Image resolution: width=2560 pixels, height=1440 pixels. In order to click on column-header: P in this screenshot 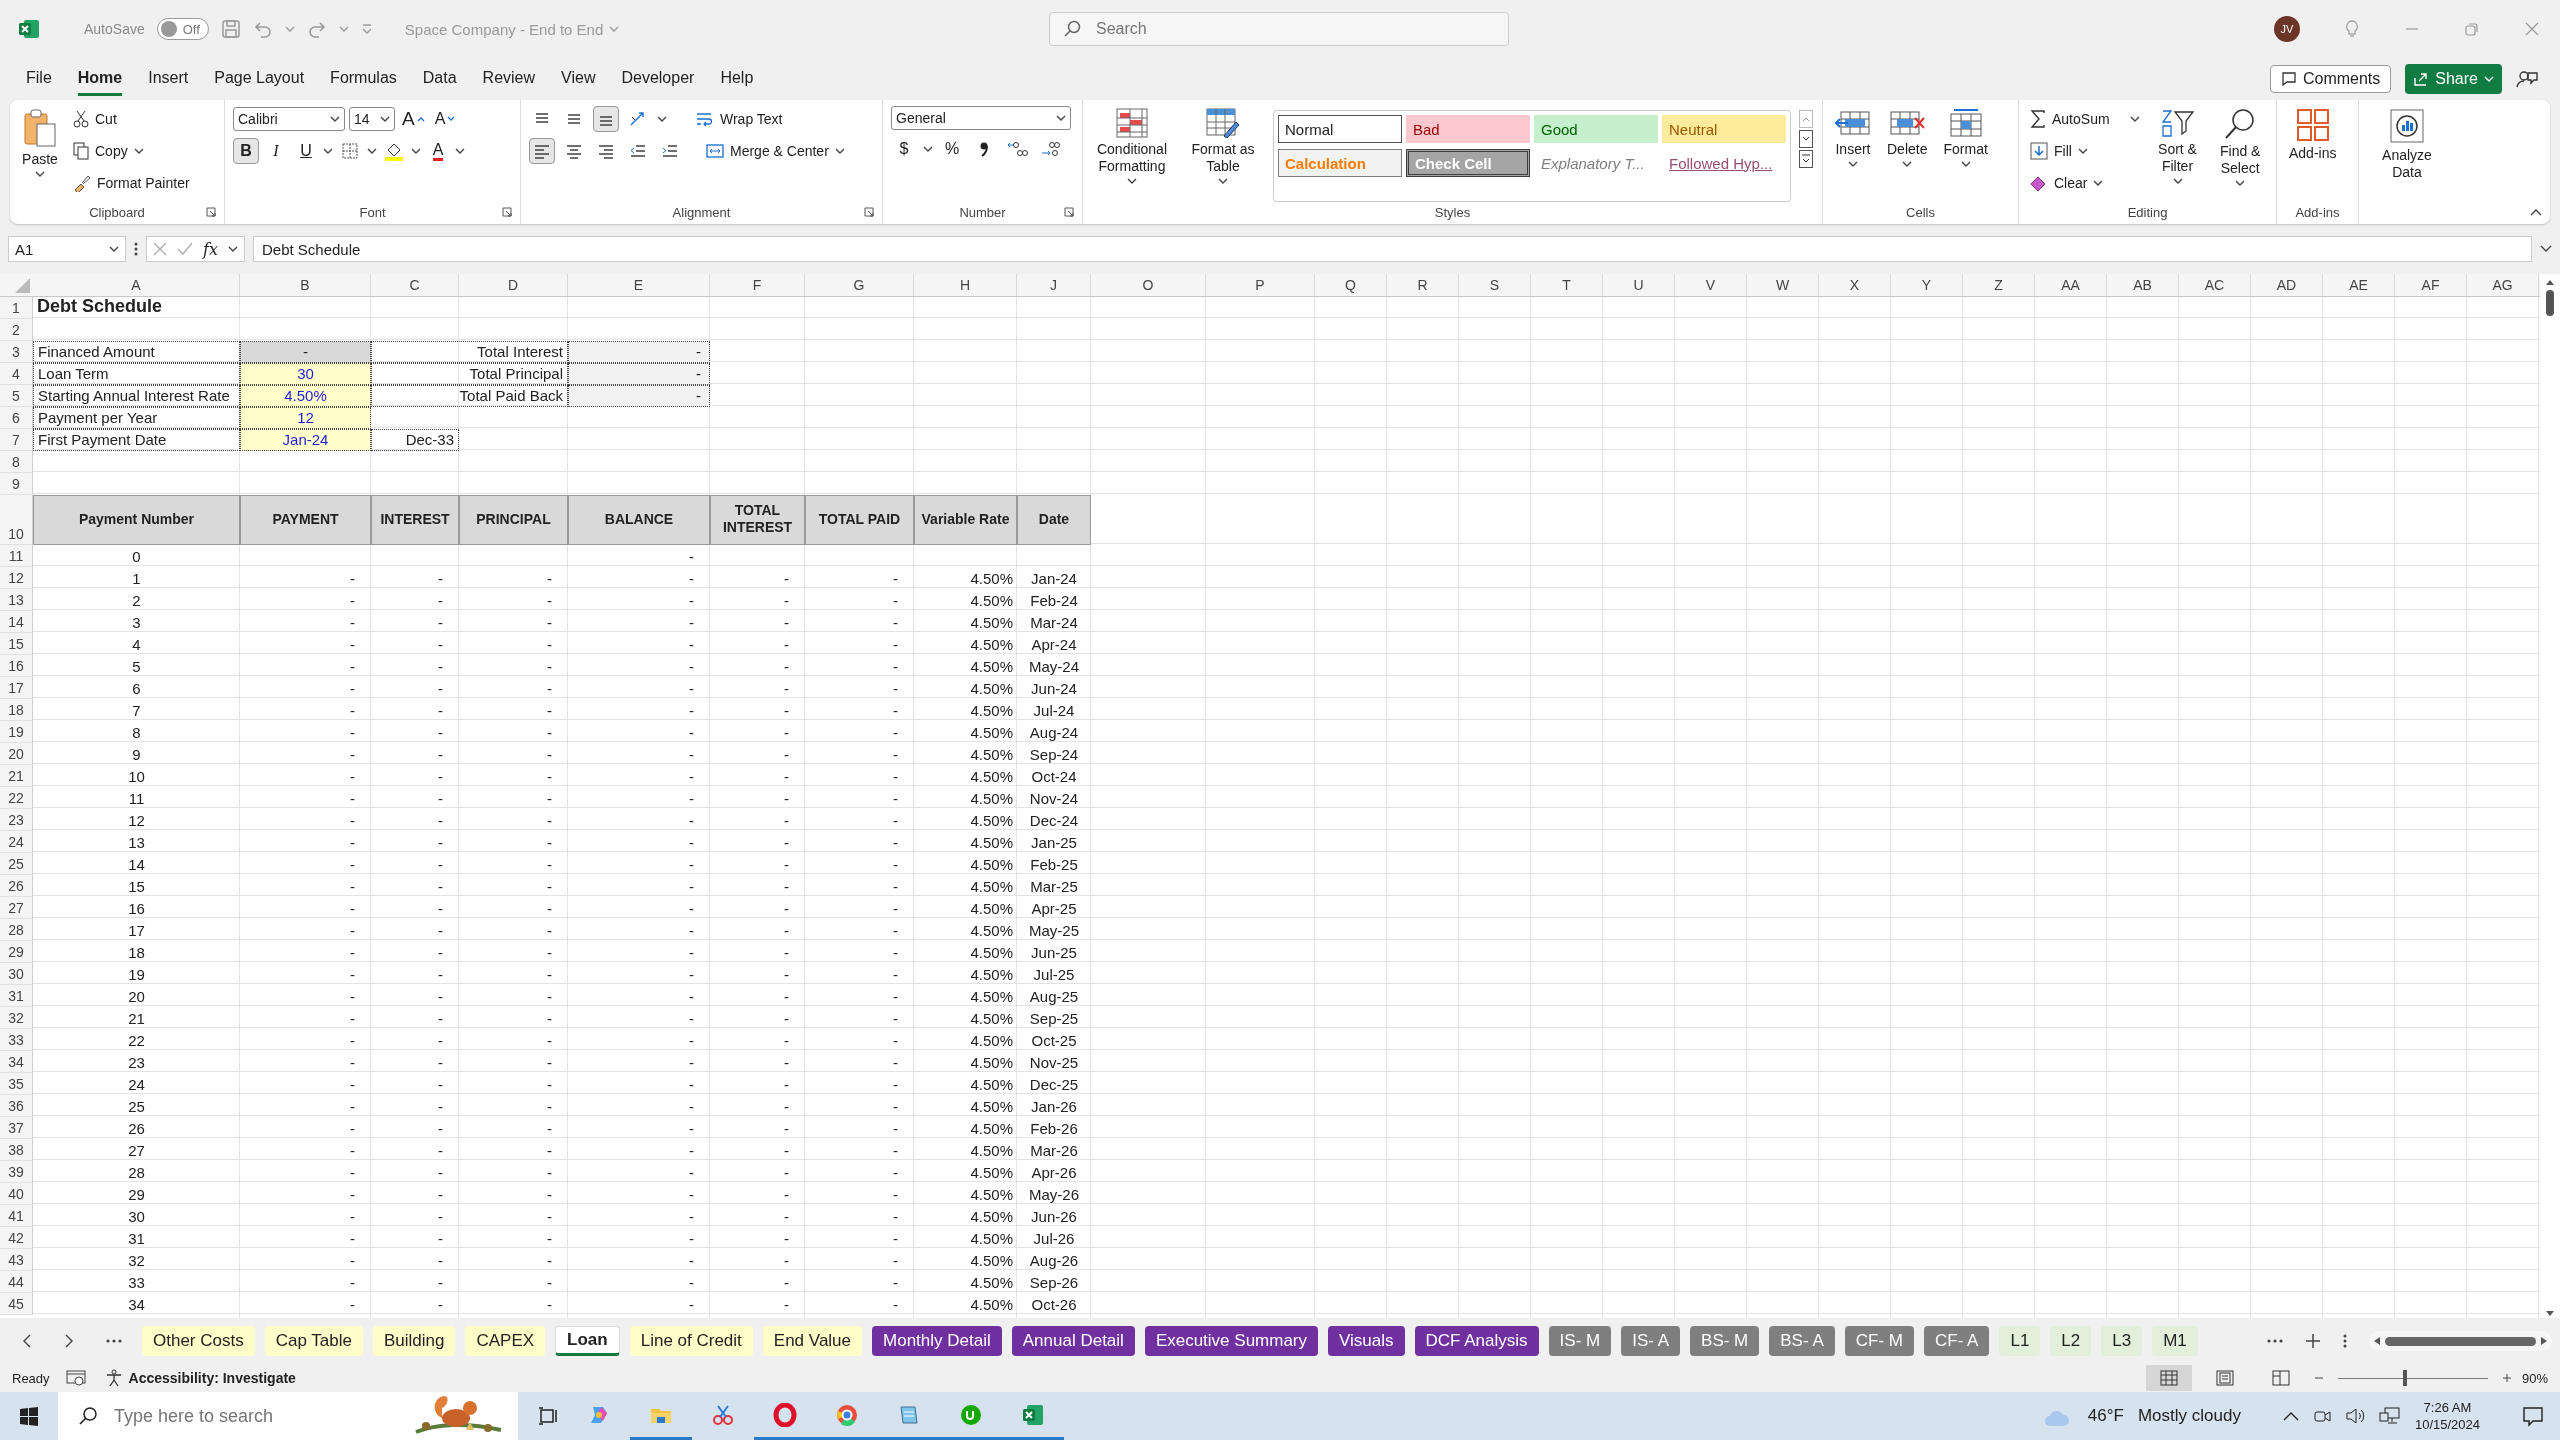, I will do `click(1260, 285)`.